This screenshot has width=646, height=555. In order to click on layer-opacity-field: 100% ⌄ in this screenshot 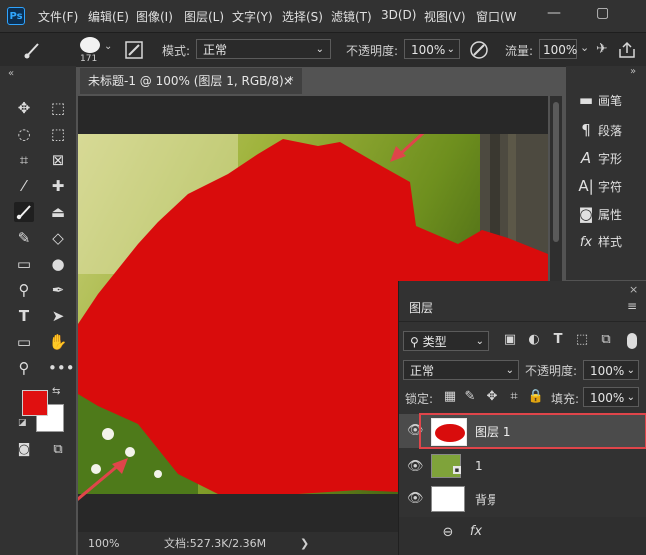, I will do `click(611, 370)`.